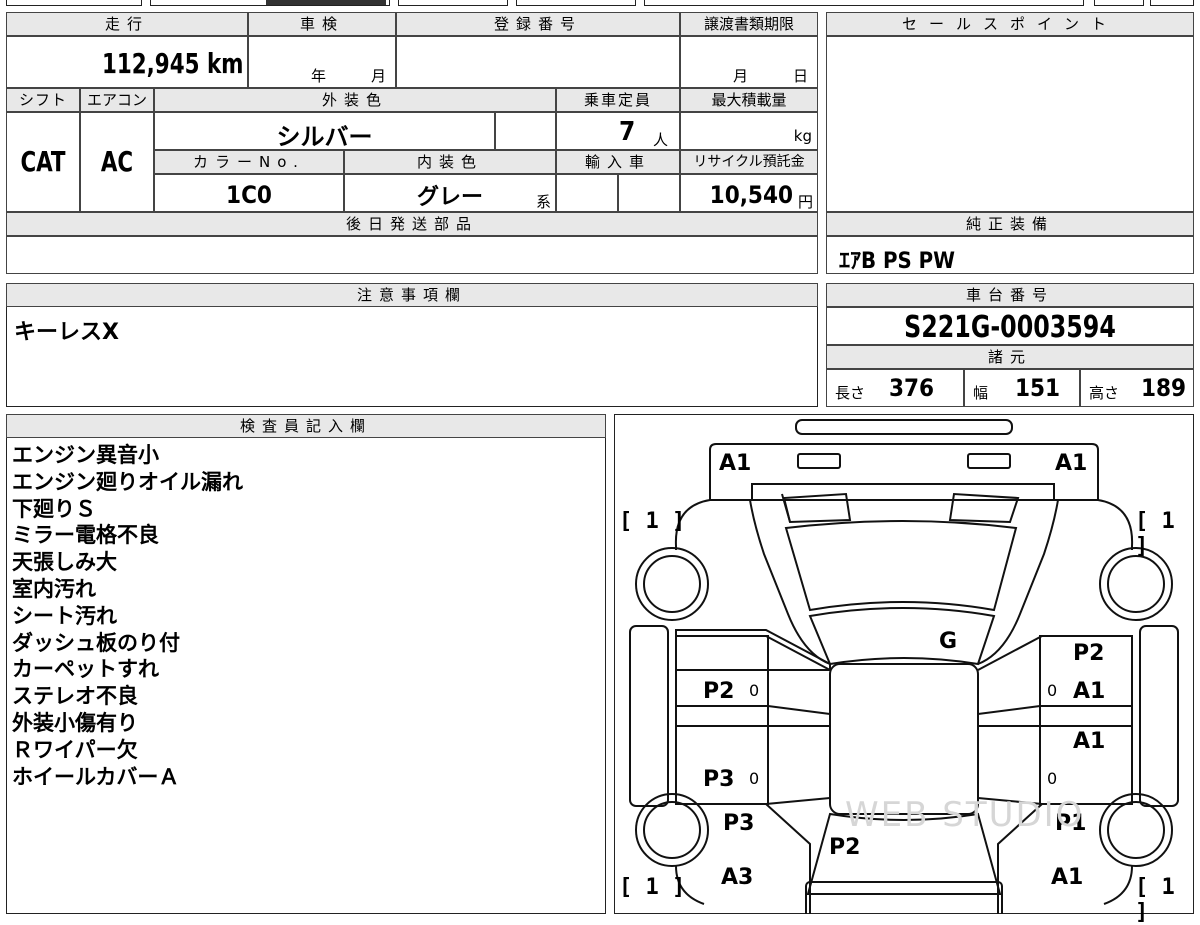 Image resolution: width=1200 pixels, height=925 pixels. I want to click on mileage-header: 走行, so click(127, 24).